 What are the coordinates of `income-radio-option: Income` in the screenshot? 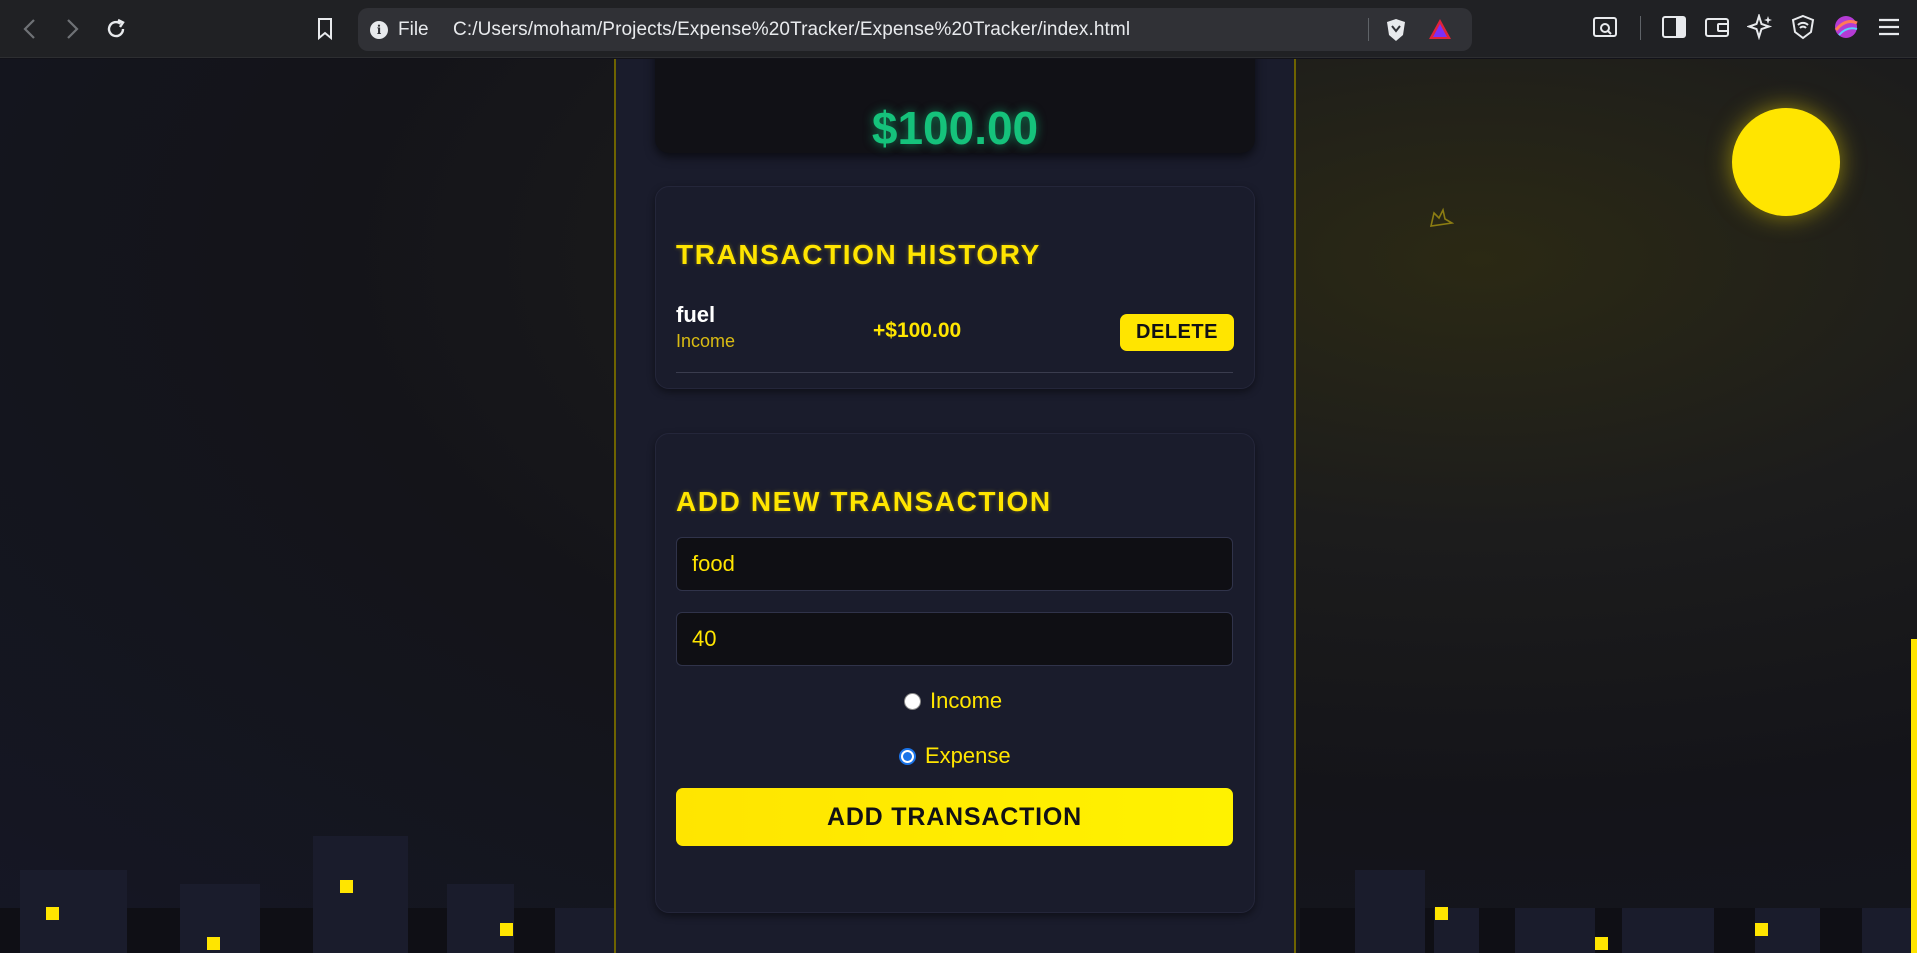 It's located at (953, 701).